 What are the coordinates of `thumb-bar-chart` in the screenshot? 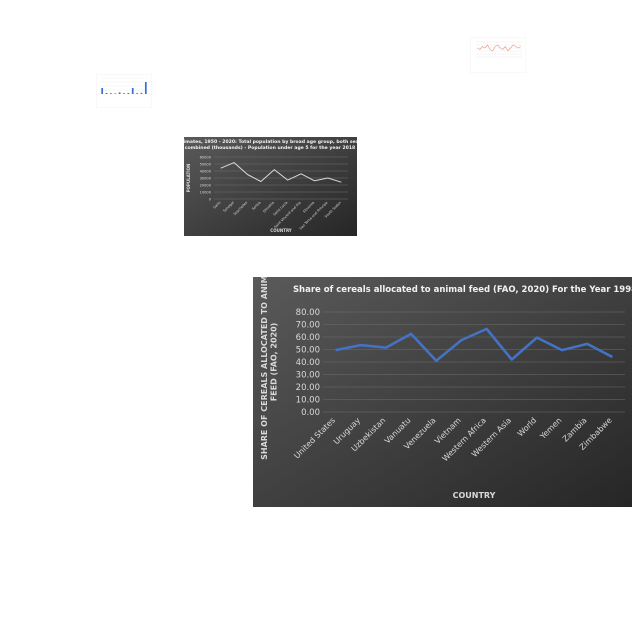 It's located at (124, 91).